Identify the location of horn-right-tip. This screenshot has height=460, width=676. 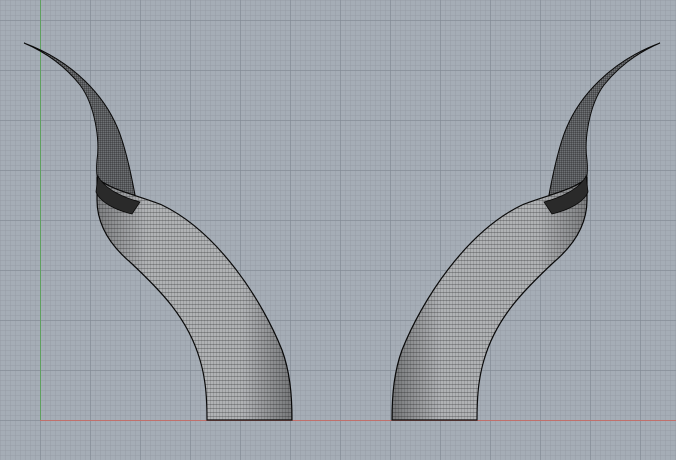
(604, 126).